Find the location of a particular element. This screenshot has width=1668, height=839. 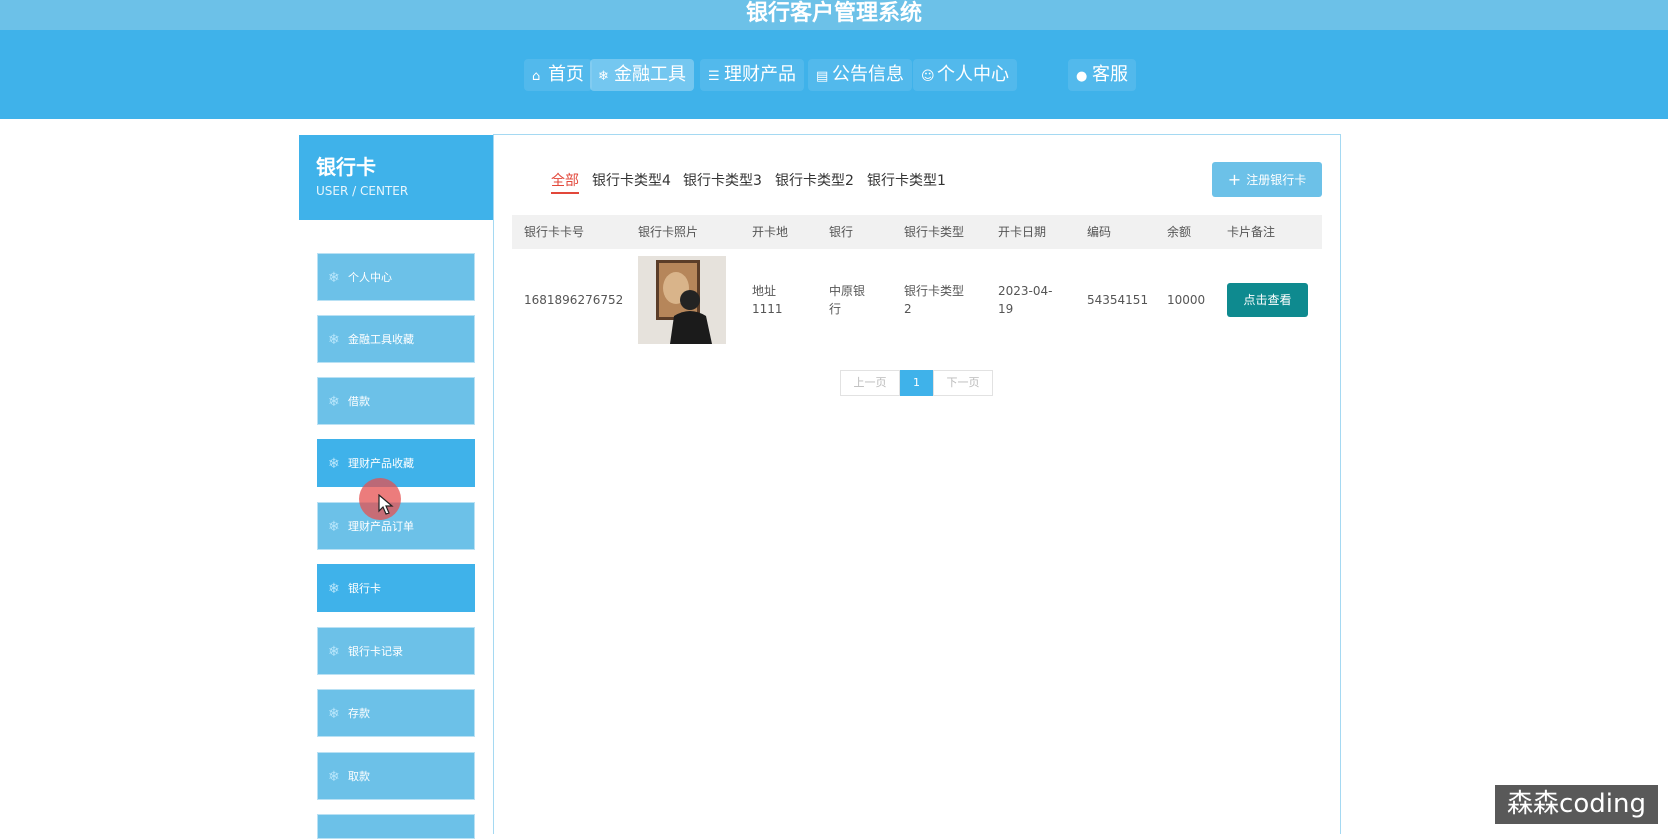

view-details-button: 点击查看 is located at coordinates (1267, 300).